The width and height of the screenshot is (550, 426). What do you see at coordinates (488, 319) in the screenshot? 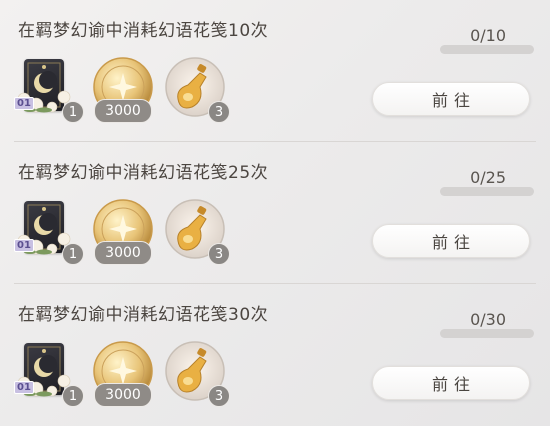
I see `task-progress-text: 0/30` at bounding box center [488, 319].